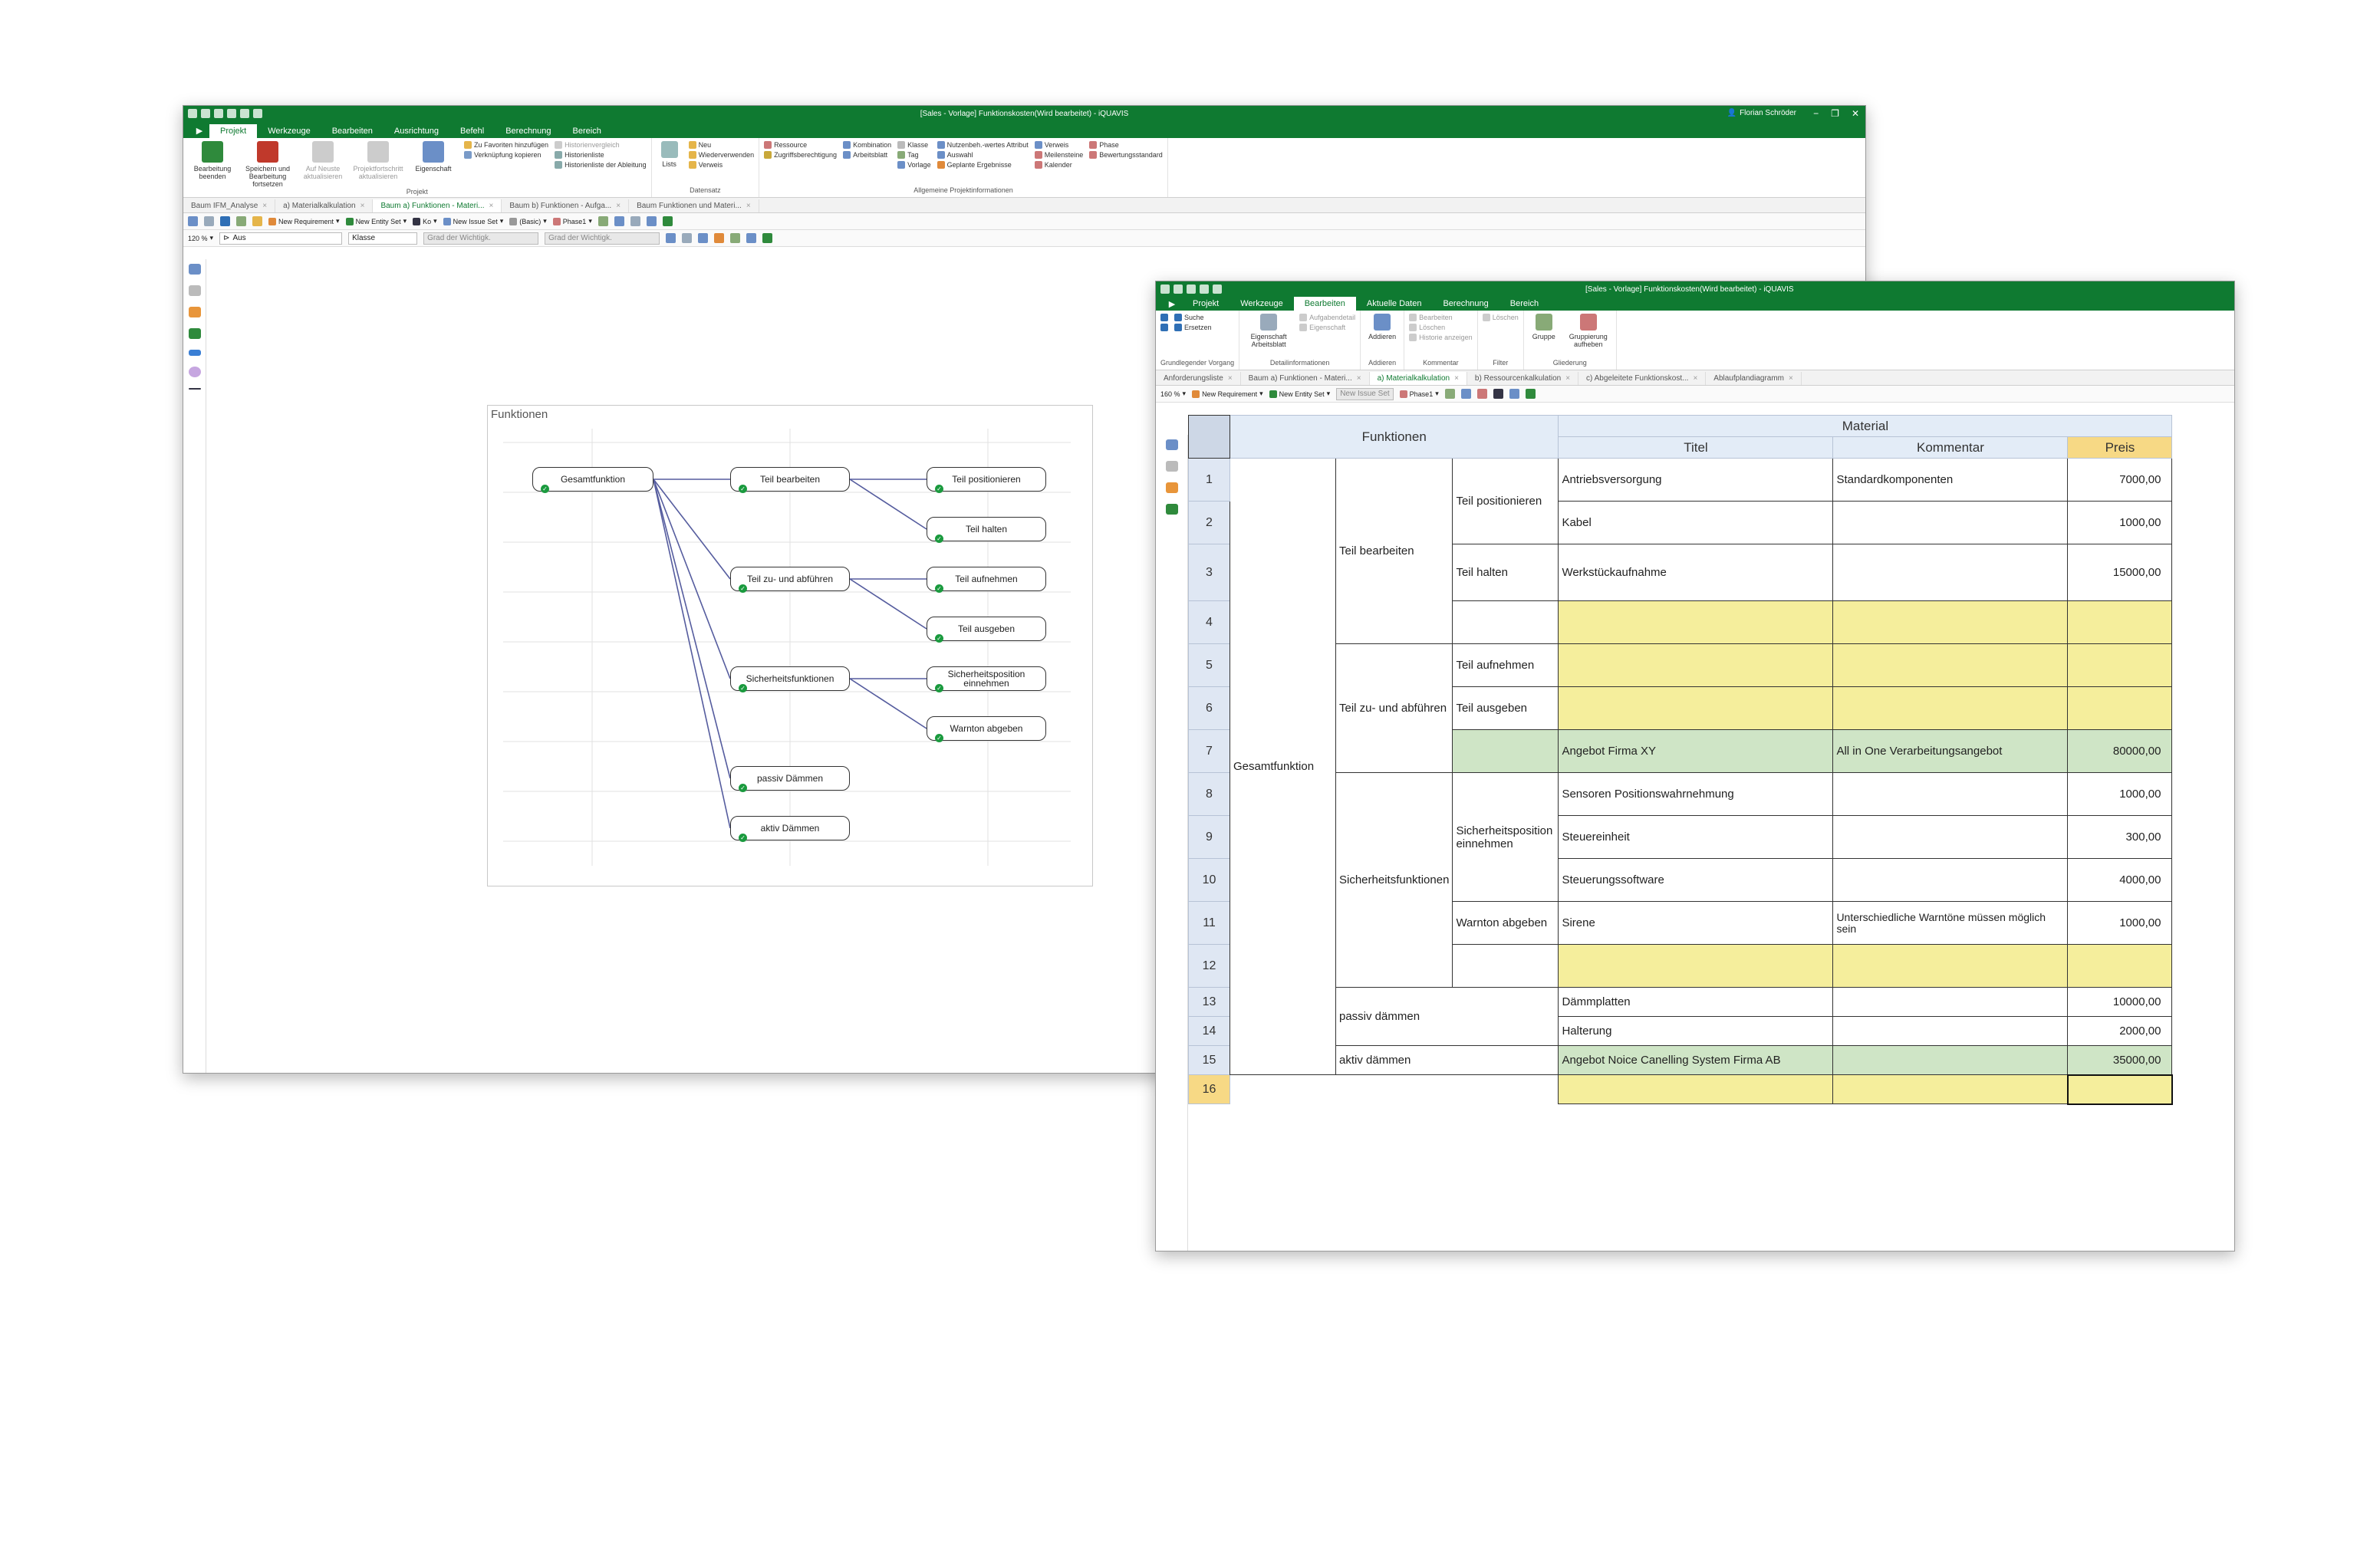  What do you see at coordinates (983, 165) in the screenshot?
I see `planned-results-button: Geplante Ergebnisse` at bounding box center [983, 165].